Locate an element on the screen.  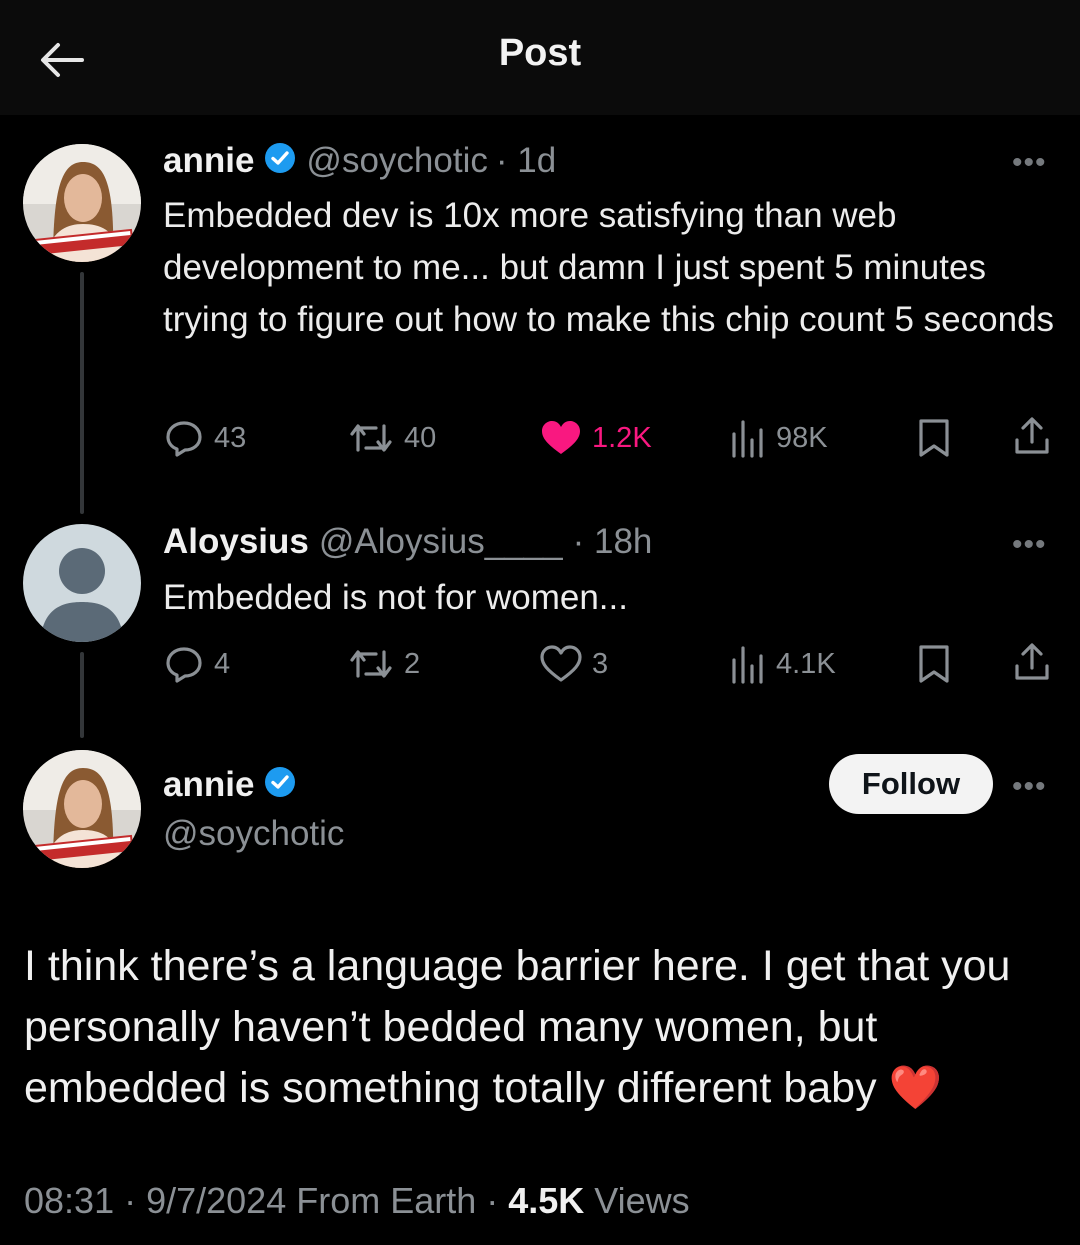
heart-icon is located at coordinates (561, 664).